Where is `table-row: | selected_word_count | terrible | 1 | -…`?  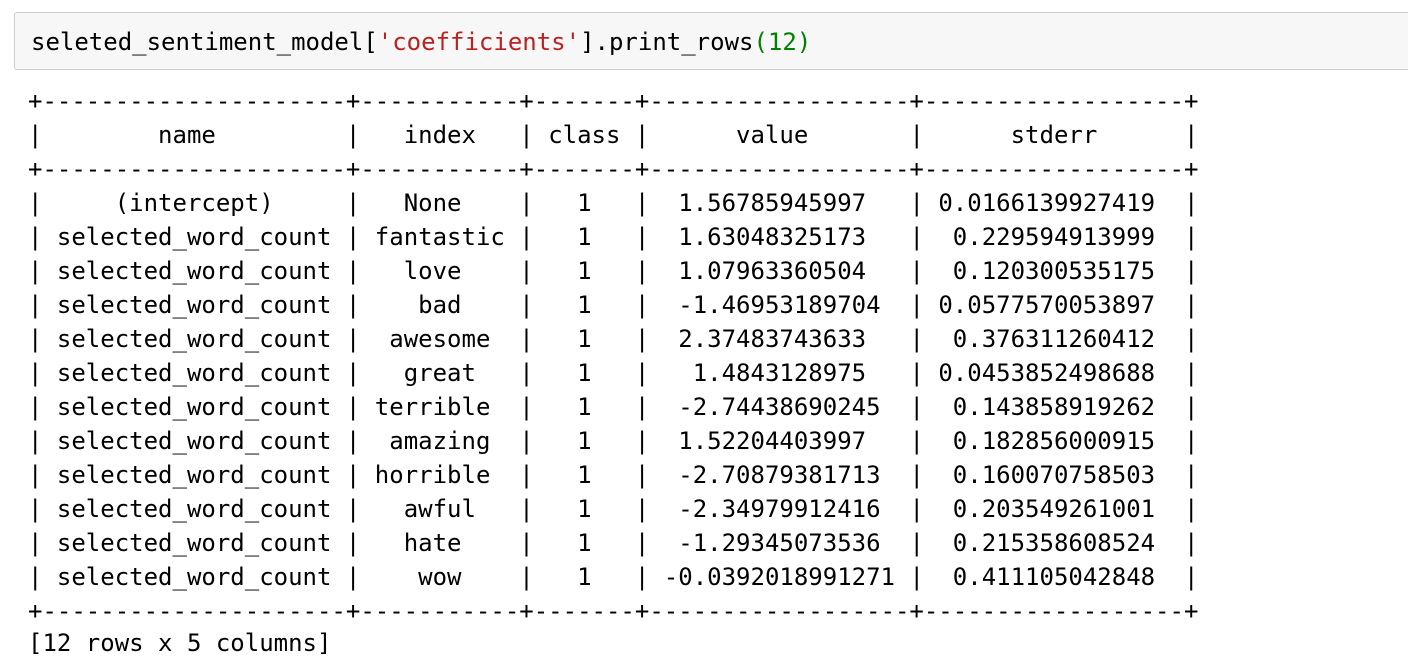
table-row: | selected_word_count | terrible | 1 | -… is located at coordinates (613, 407).